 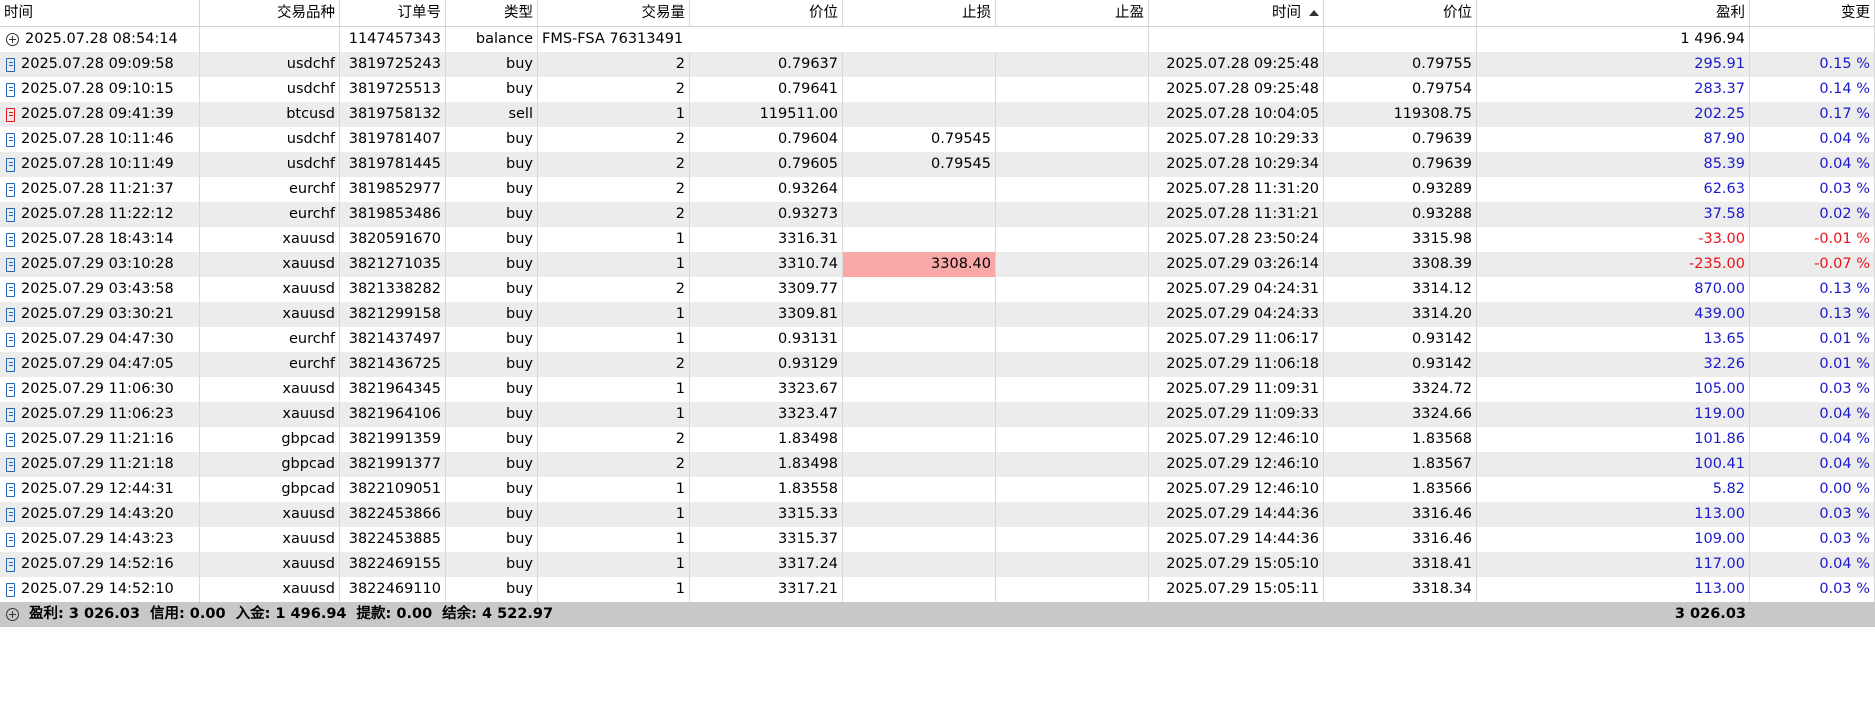 What do you see at coordinates (766, 13) in the screenshot?
I see `col-header-price: 价位` at bounding box center [766, 13].